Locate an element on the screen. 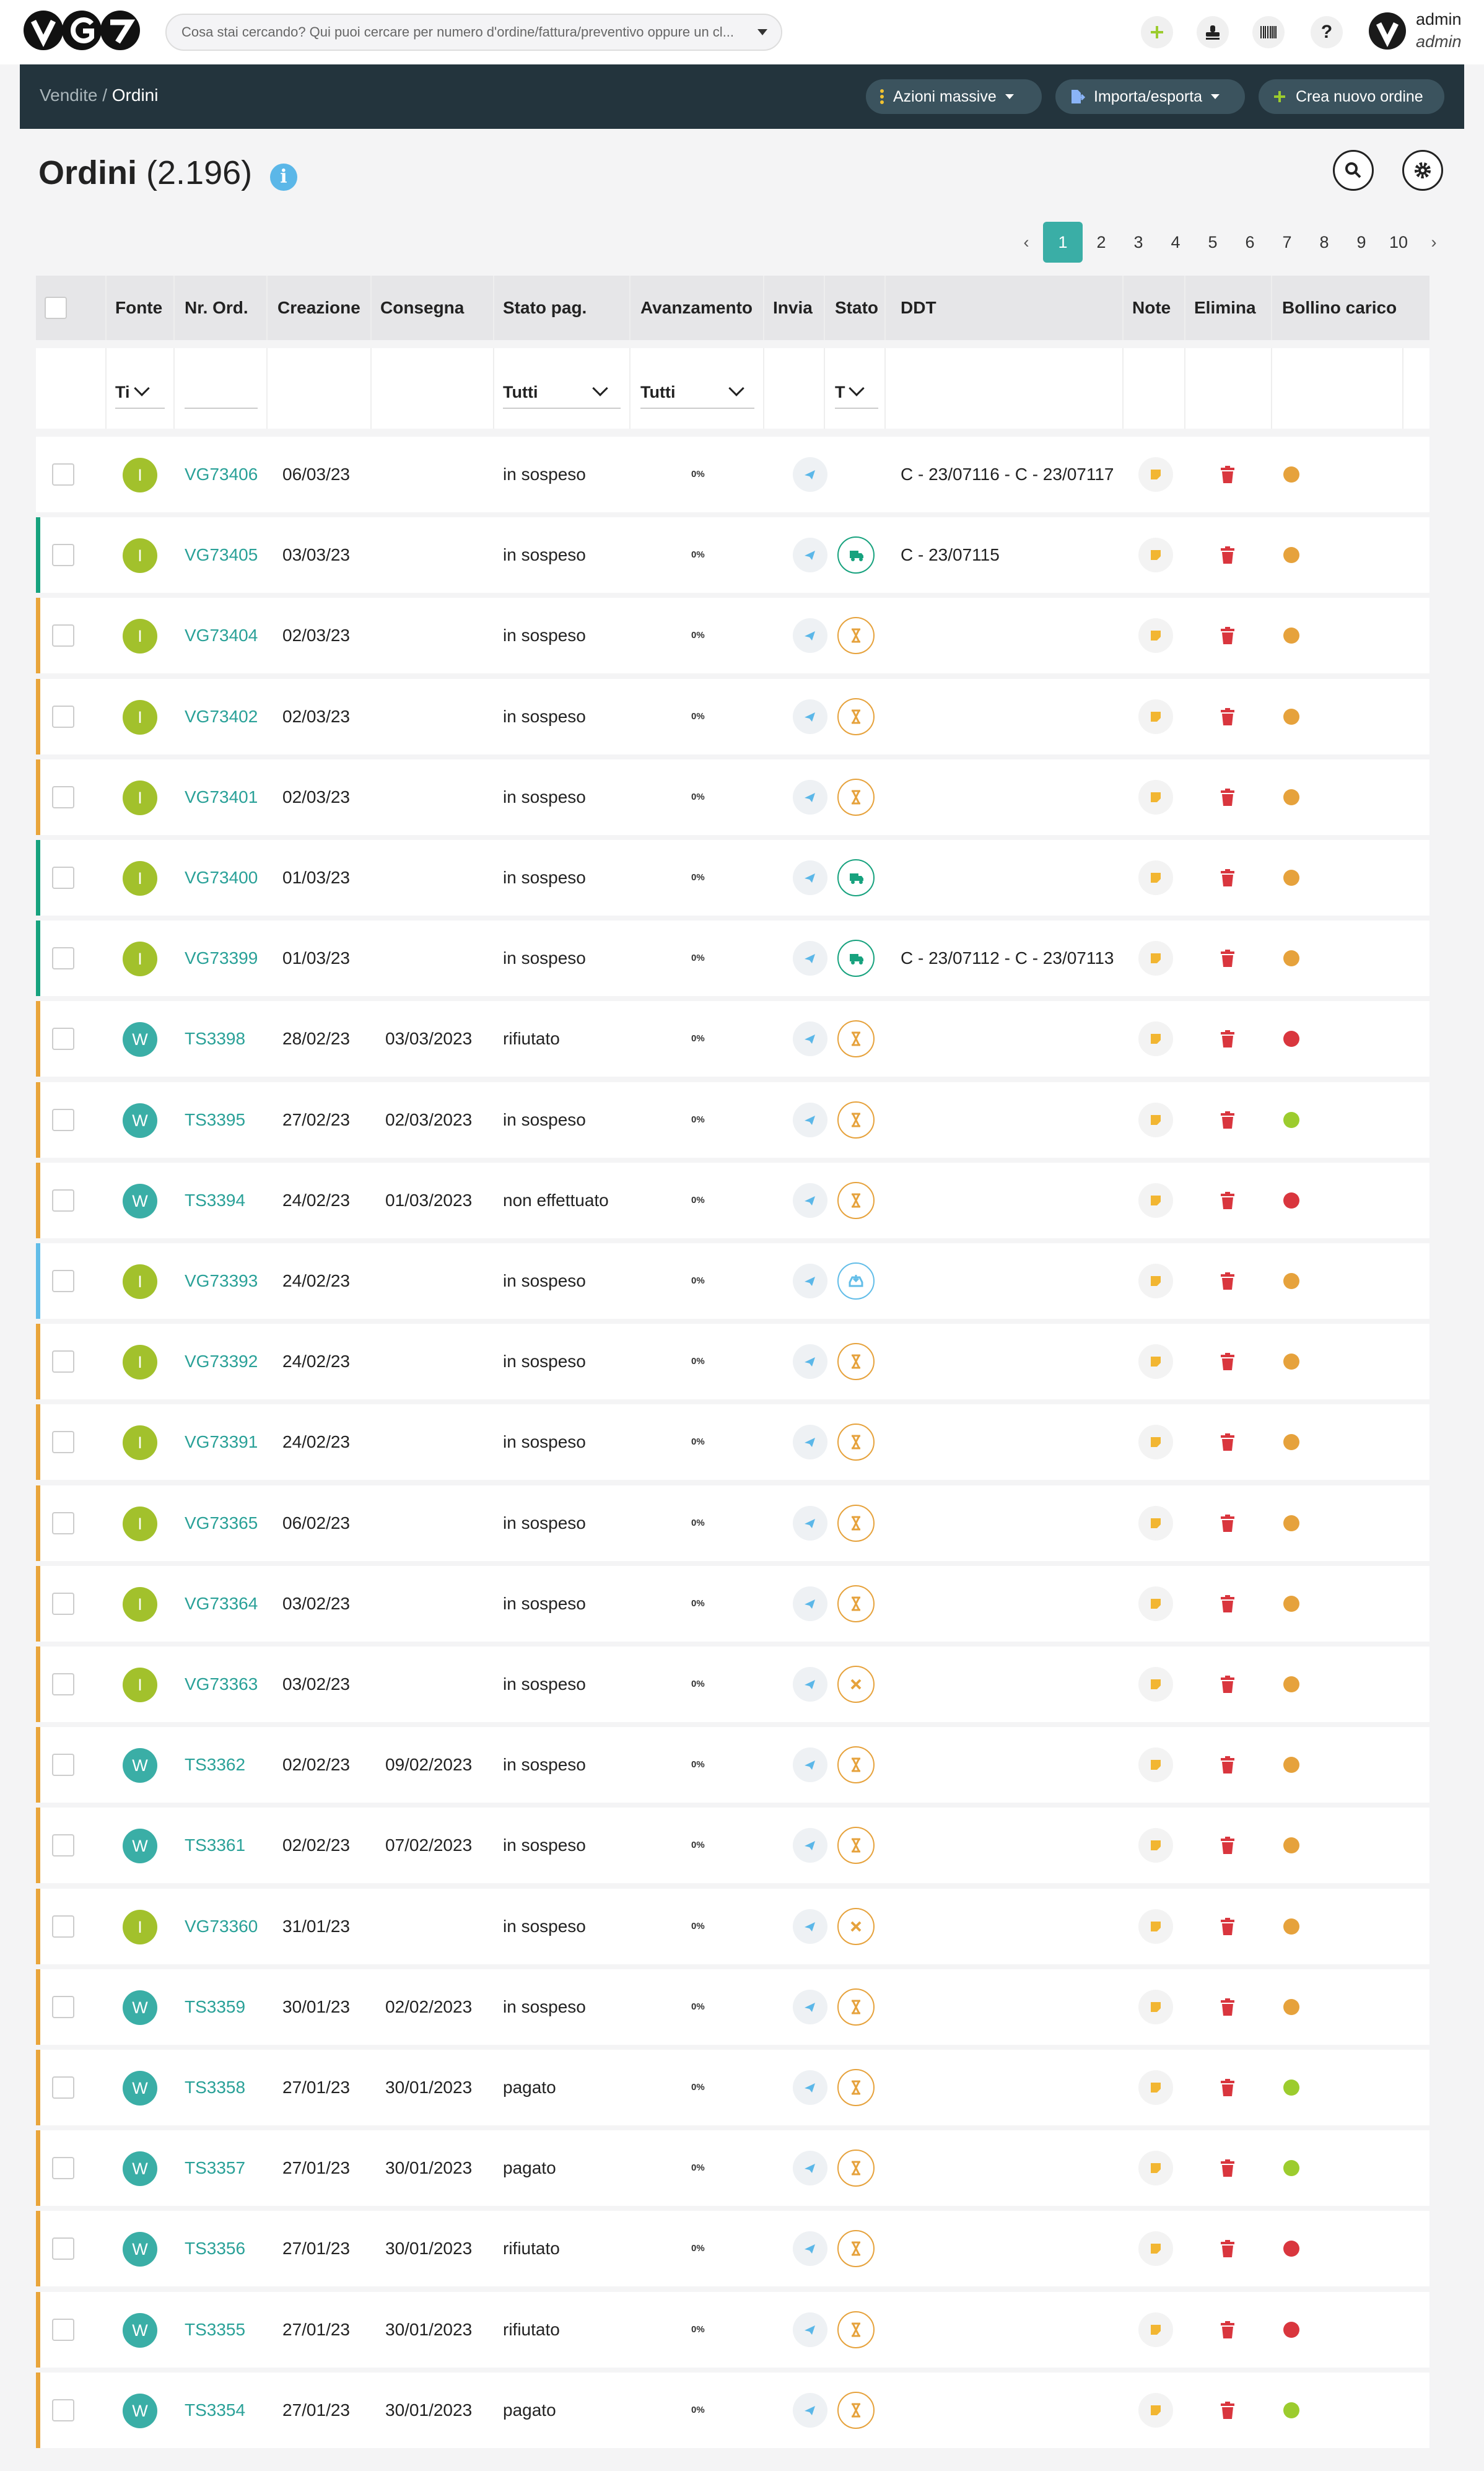 The height and width of the screenshot is (2471, 1484). create-order-button: Crea nuovo ordine is located at coordinates (1351, 96).